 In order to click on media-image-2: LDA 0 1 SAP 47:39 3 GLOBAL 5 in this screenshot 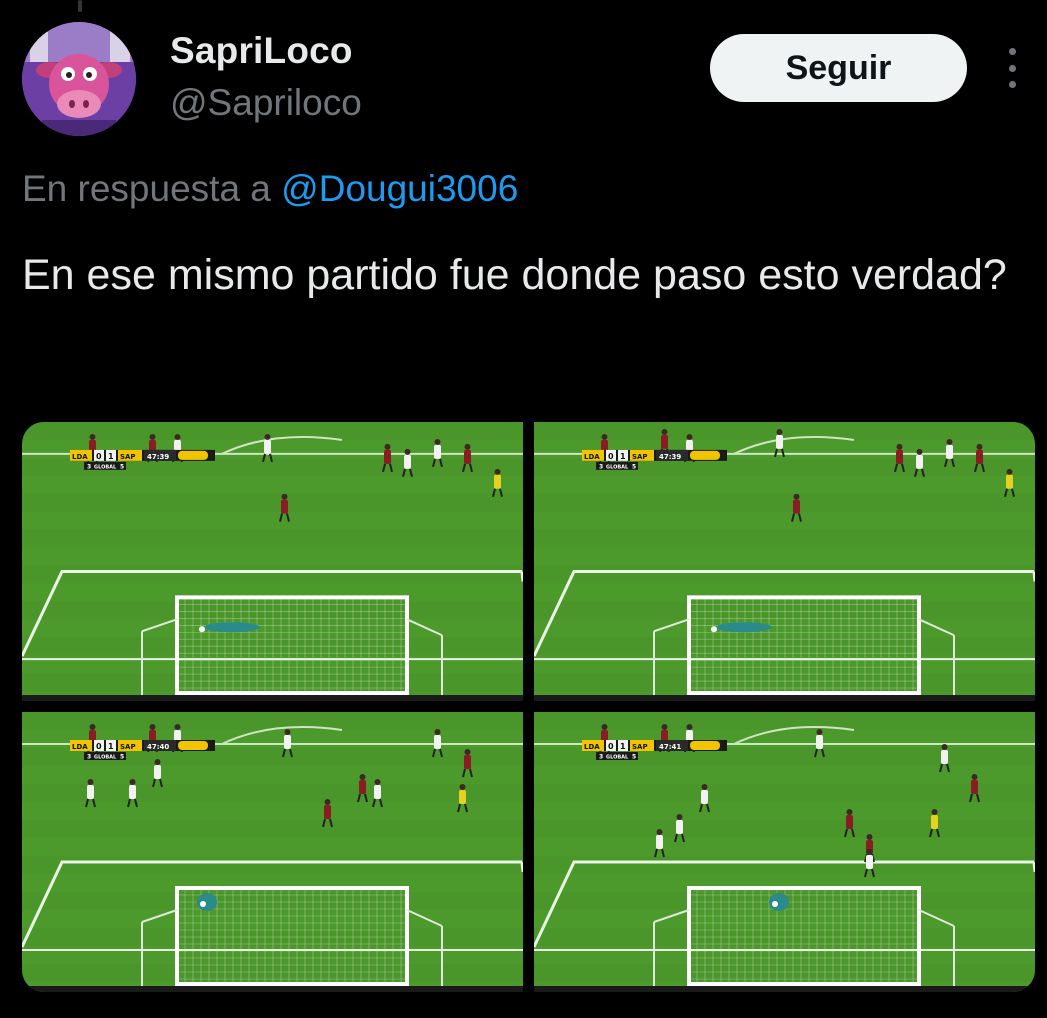, I will do `click(784, 561)`.